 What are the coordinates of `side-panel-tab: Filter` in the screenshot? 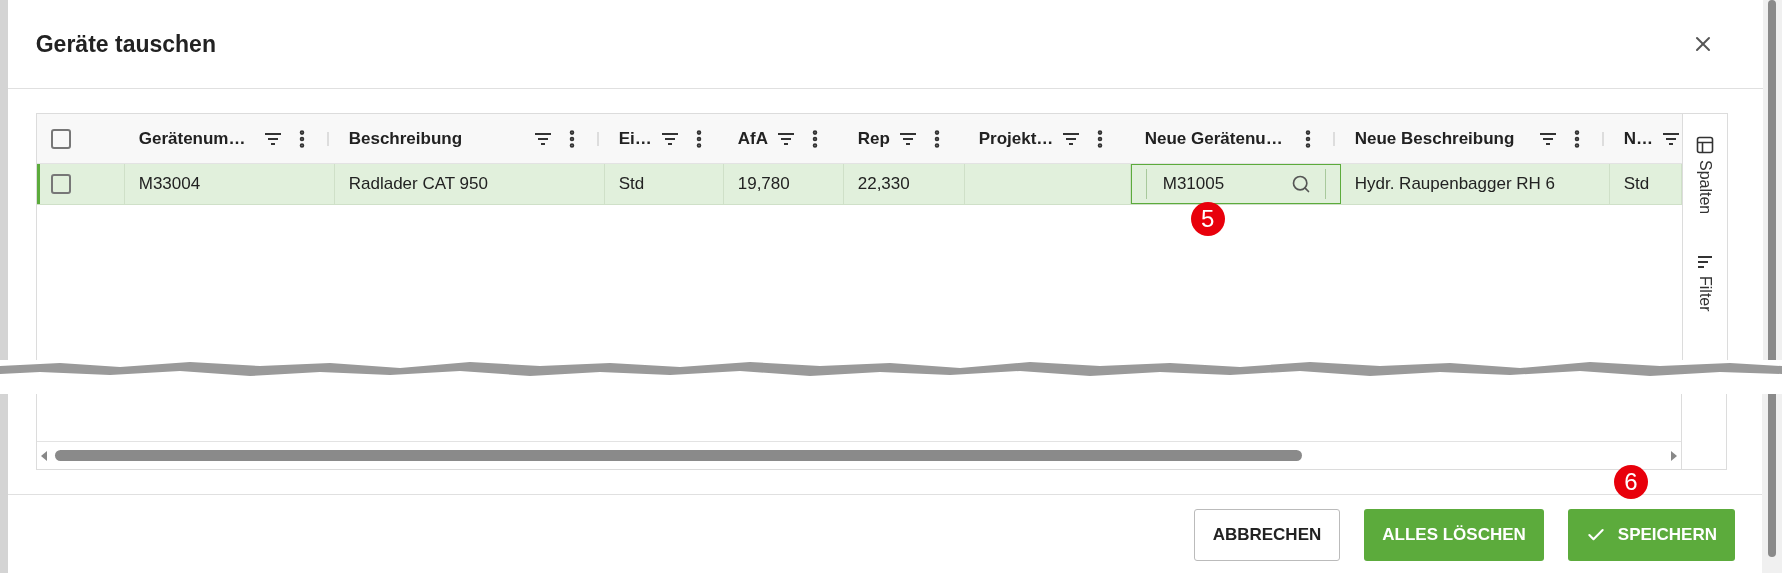 It's located at (1704, 283).